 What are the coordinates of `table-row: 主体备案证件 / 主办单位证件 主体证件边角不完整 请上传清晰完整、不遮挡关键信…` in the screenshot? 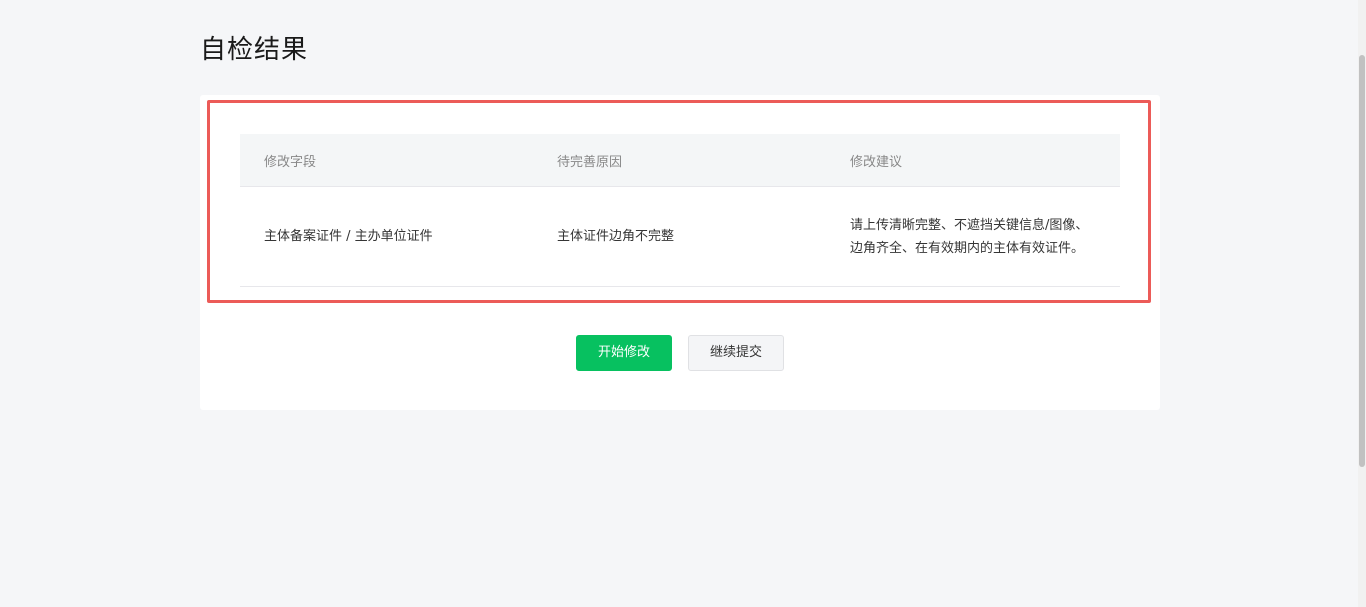 It's located at (680, 236).